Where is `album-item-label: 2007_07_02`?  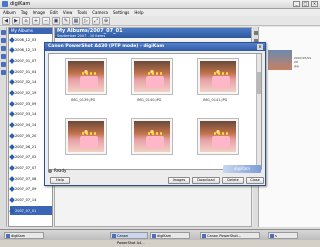
album-item-label: 2007_07_02 is located at coordinates (26, 157).